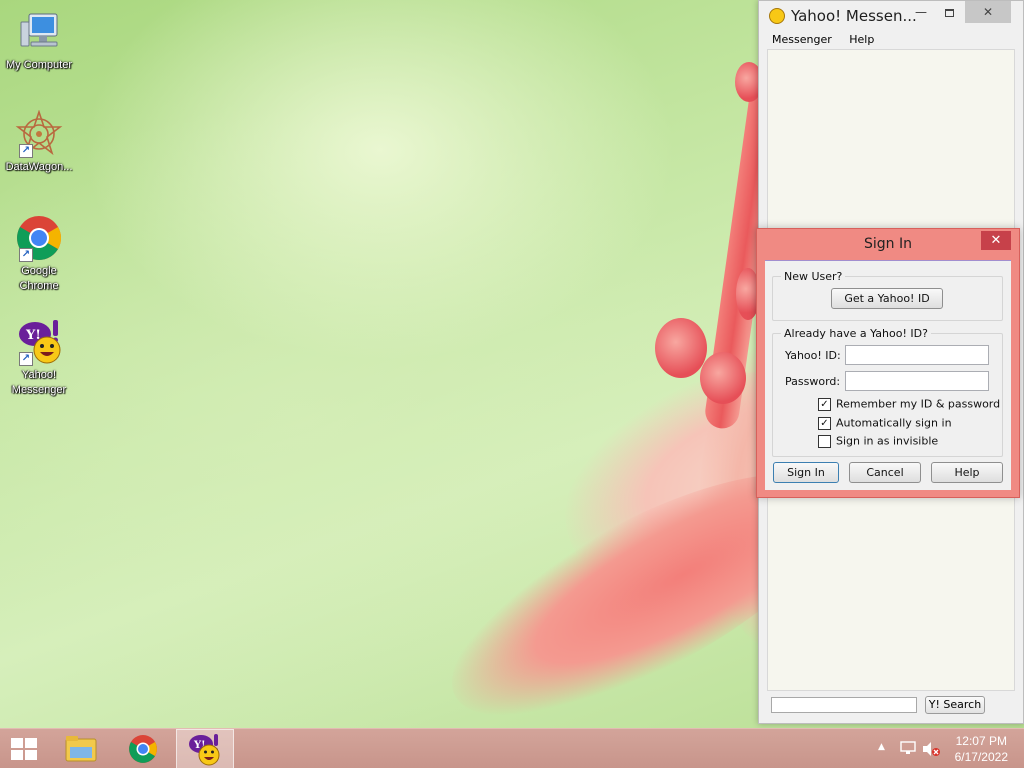 This screenshot has height=768, width=1024. I want to click on password-field, so click(917, 381).